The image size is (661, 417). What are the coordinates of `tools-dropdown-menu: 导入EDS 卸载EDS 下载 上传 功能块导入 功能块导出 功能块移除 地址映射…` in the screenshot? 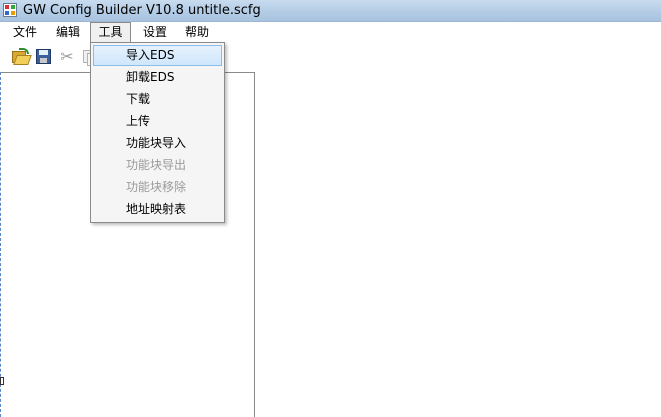 It's located at (157, 132).